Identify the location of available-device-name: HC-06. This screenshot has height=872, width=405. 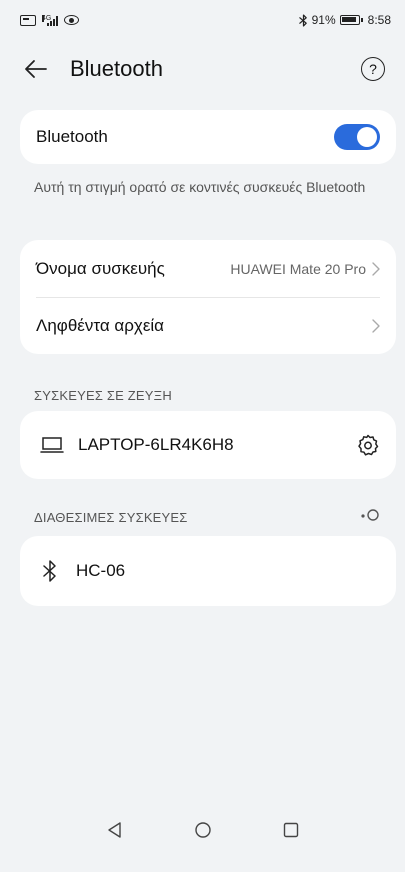
(101, 570).